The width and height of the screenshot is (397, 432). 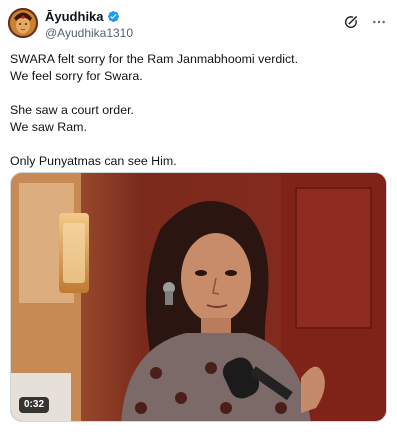 What do you see at coordinates (113, 16) in the screenshot?
I see `verified-badge-icon` at bounding box center [113, 16].